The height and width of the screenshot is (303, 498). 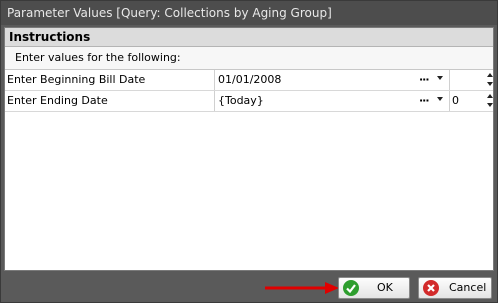 I want to click on instructions-header: Instructions, so click(x=249, y=37).